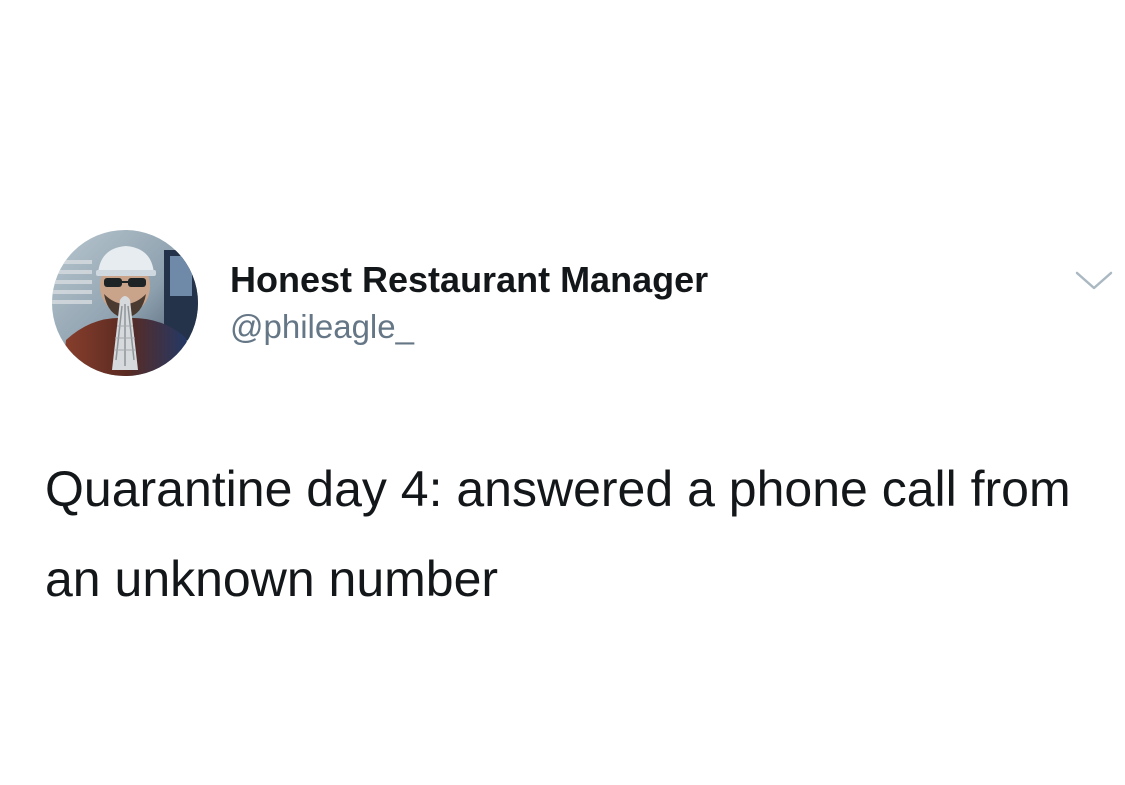 The height and width of the screenshot is (785, 1125). I want to click on tweet-menu-button, so click(1094, 281).